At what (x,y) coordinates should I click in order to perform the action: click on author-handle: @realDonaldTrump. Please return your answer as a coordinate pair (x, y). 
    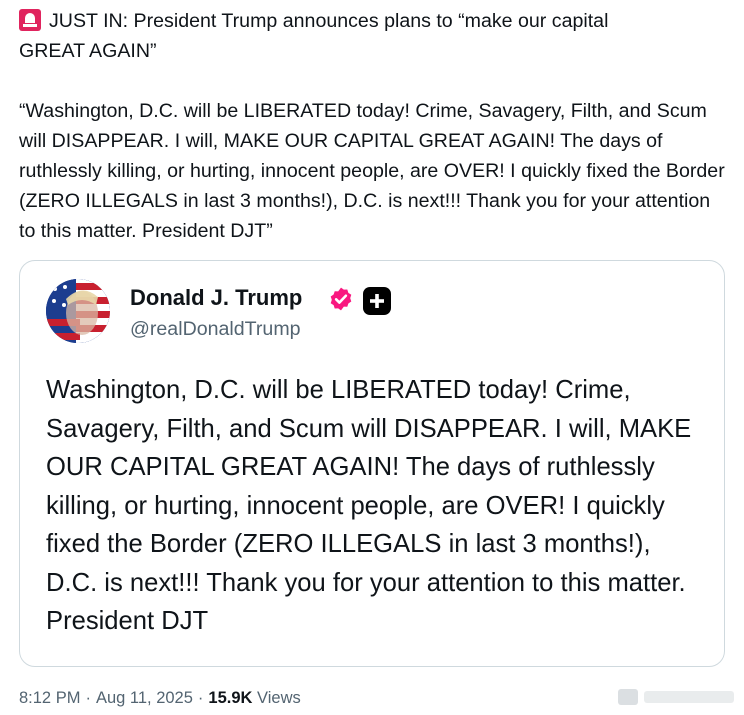
    Looking at the image, I should click on (215, 329).